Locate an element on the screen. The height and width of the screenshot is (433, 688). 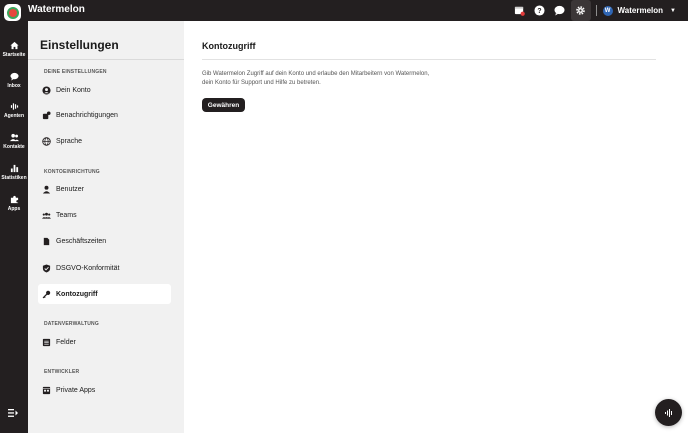
settings-item-users: Benutzer is located at coordinates (104, 189).